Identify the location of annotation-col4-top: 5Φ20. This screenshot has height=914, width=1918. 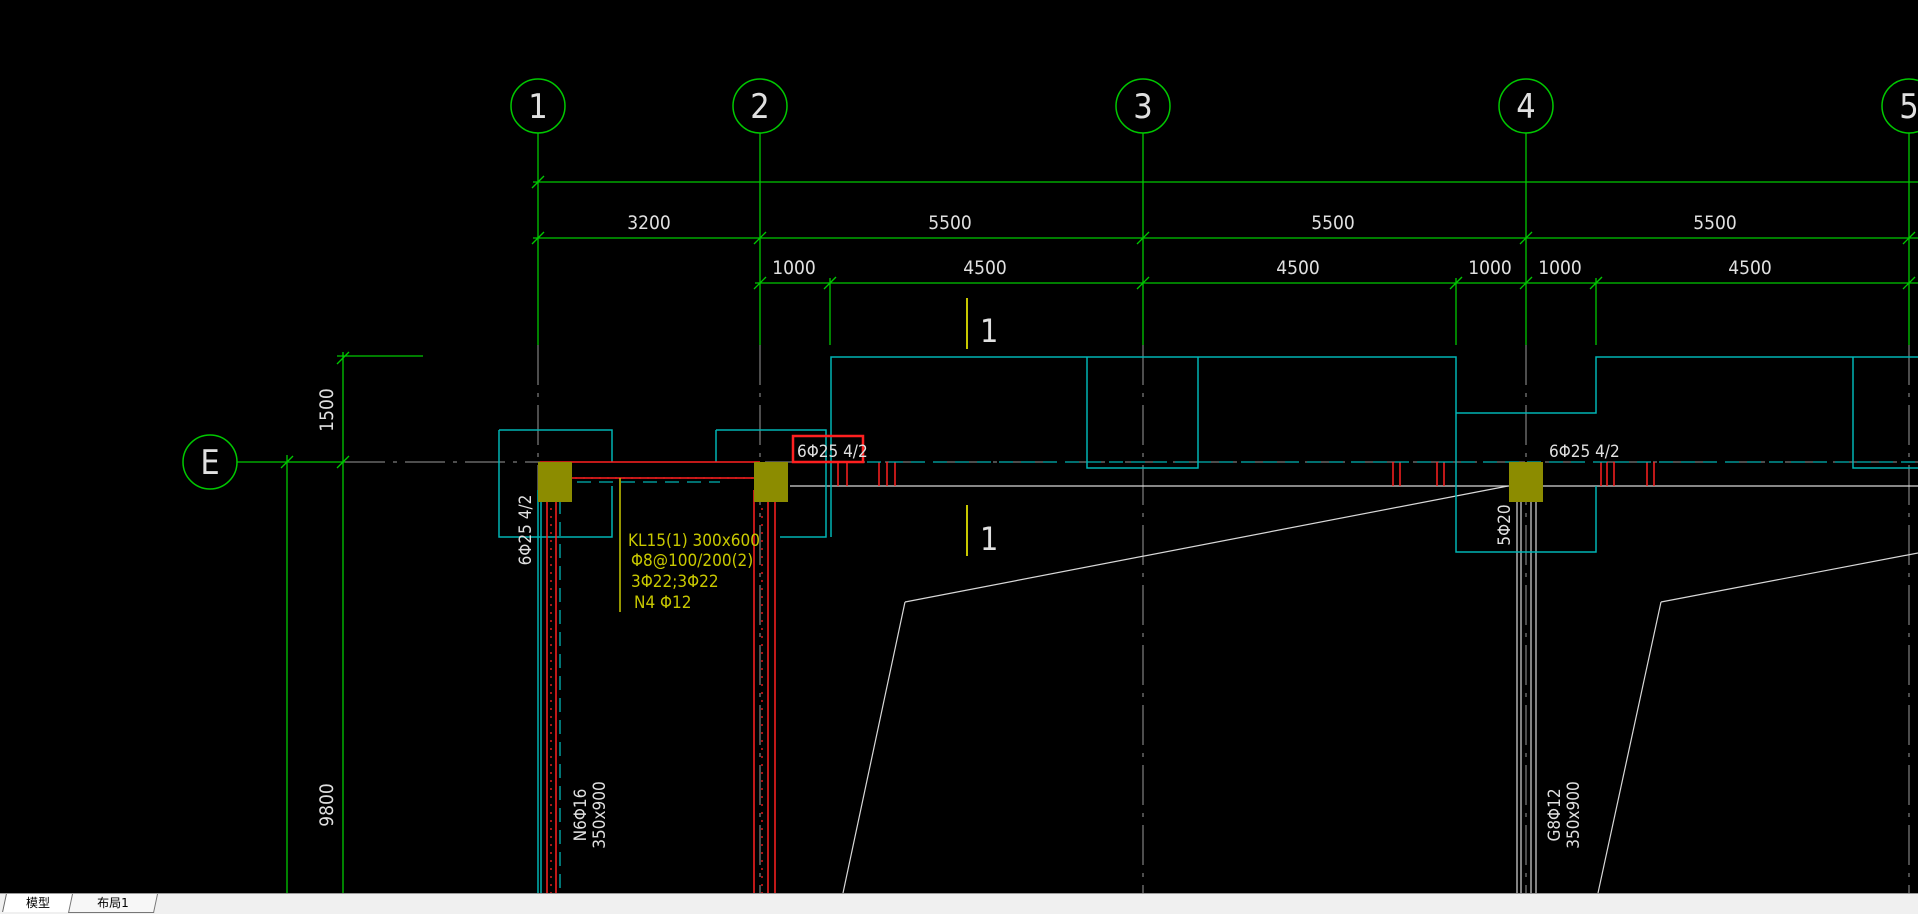
(1505, 524).